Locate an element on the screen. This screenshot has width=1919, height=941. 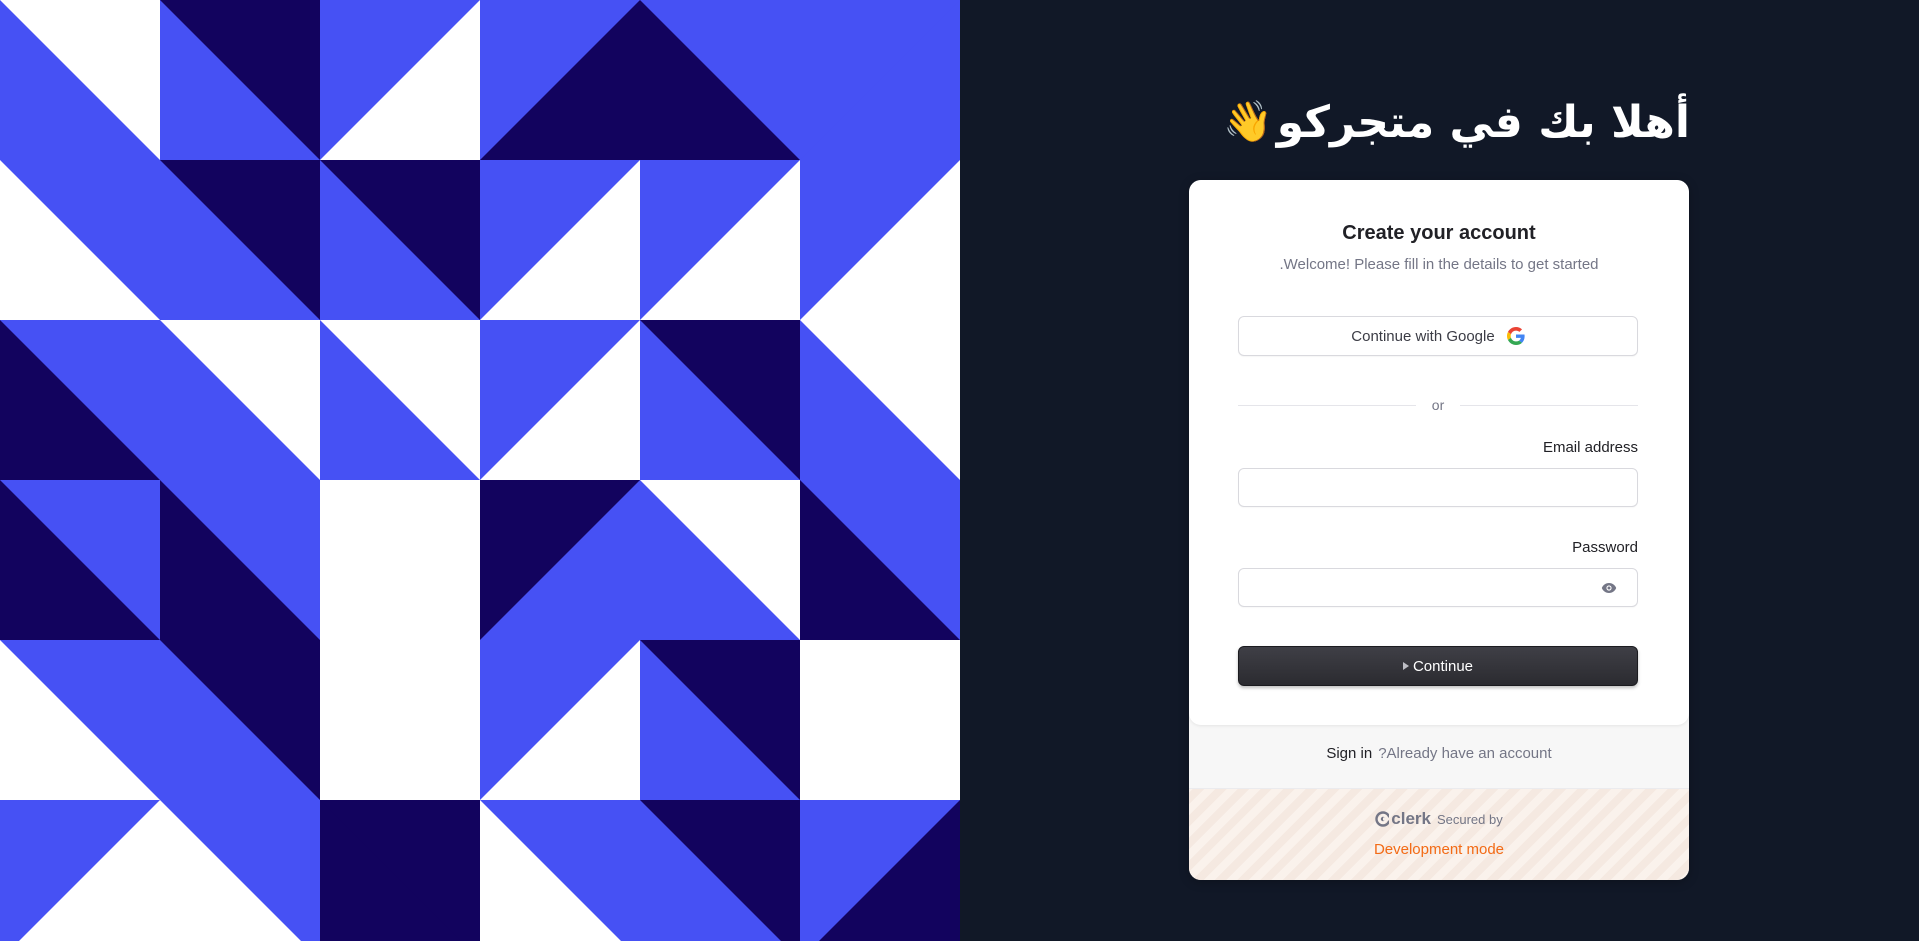
card-title: Create your account is located at coordinates (1439, 233).